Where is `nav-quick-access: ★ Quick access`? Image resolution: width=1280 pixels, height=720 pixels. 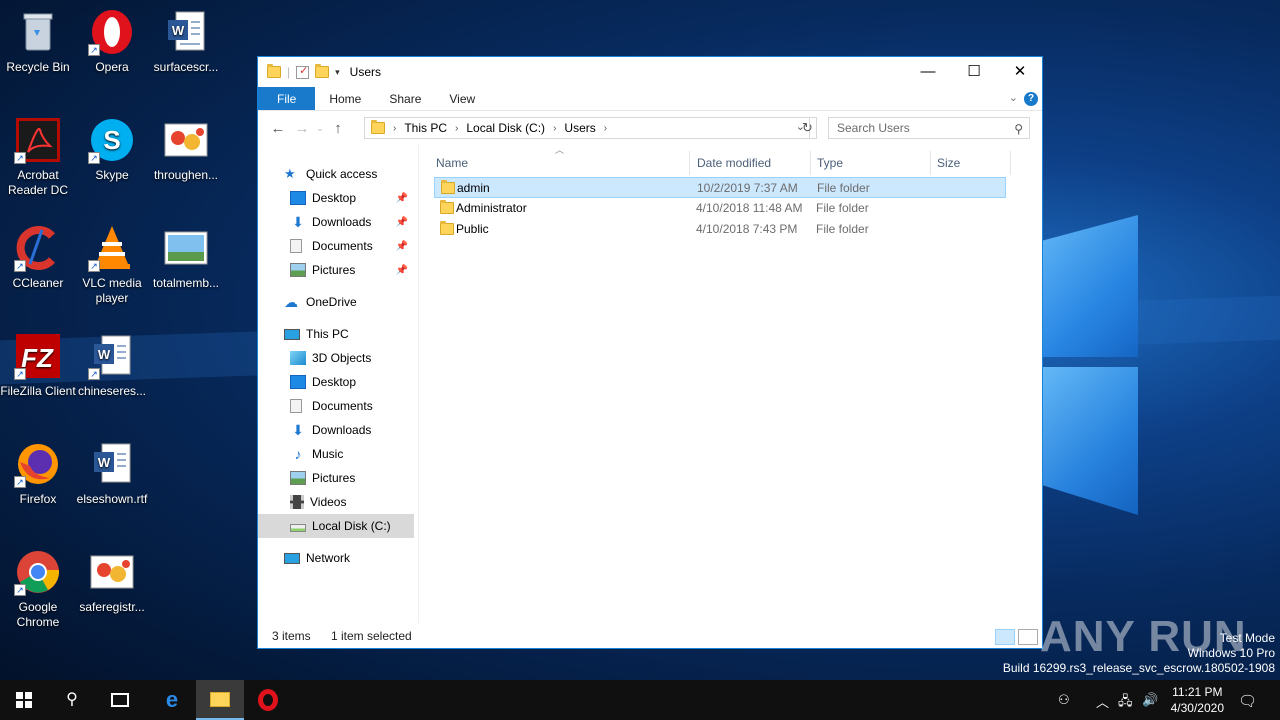
nav-quick-access: ★ Quick access is located at coordinates (336, 174).